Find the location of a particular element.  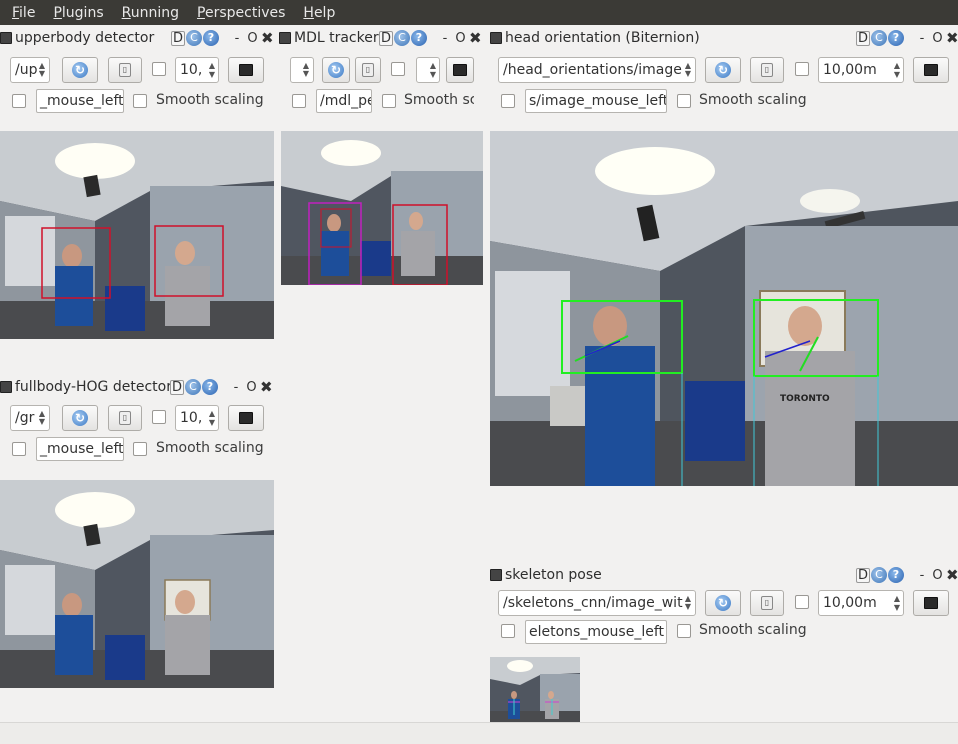

menu-perspectives: Perspectives is located at coordinates (241, 13).